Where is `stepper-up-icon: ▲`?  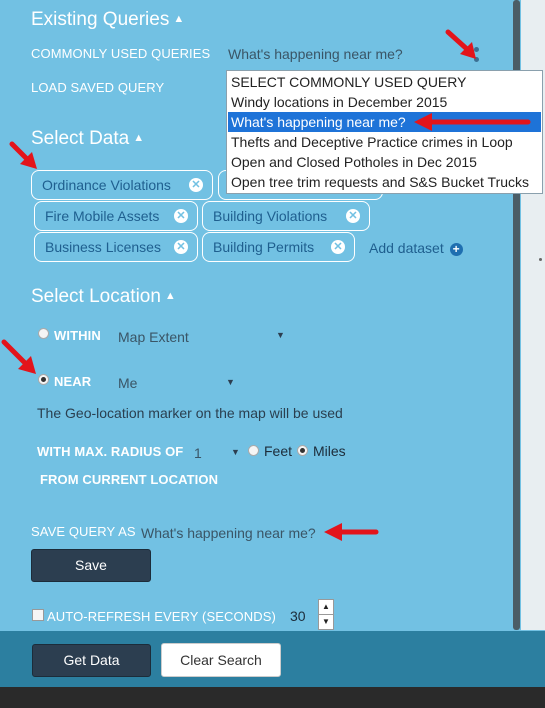 stepper-up-icon: ▲ is located at coordinates (326, 607).